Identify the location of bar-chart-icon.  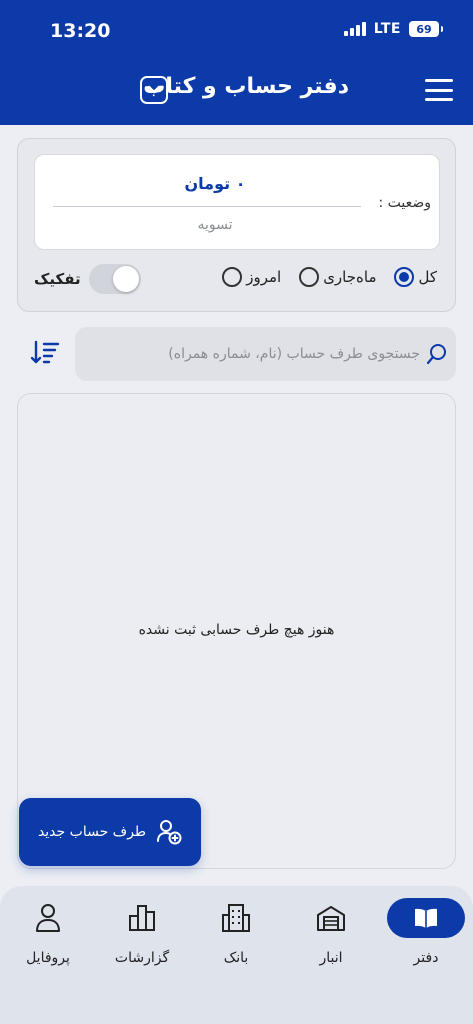
(142, 918).